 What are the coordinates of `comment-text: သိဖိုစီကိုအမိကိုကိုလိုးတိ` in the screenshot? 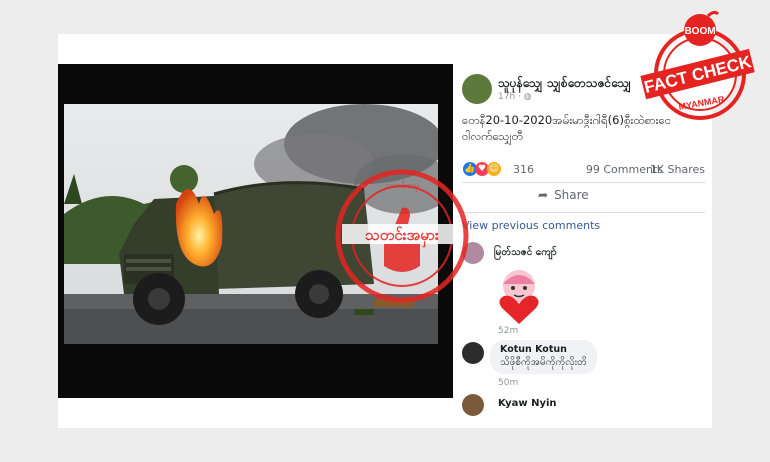 It's located at (543, 362).